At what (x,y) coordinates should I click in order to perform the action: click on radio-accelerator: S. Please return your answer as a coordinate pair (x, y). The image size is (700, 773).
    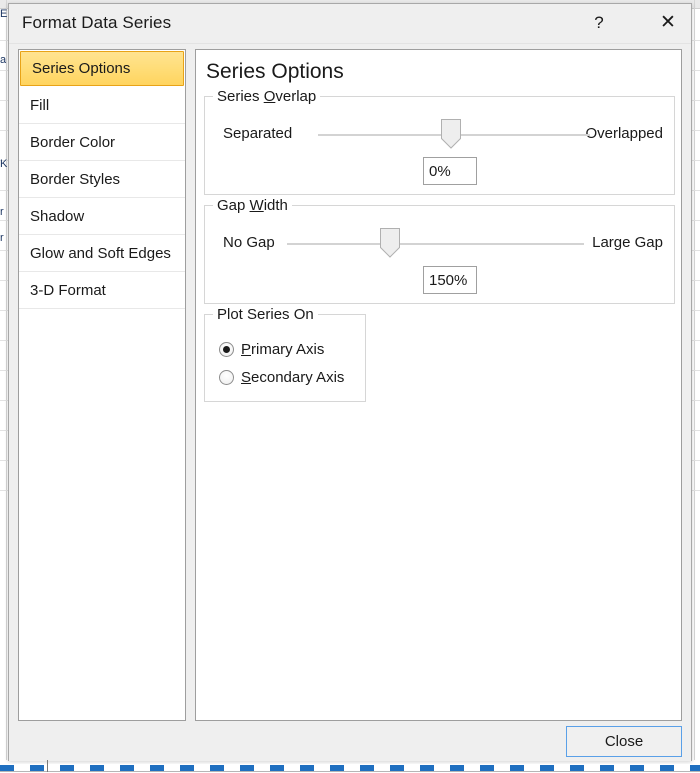
    Looking at the image, I should click on (246, 377).